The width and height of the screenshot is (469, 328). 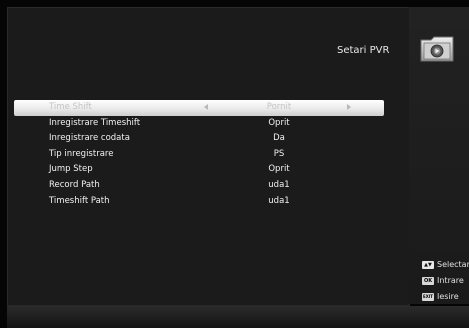 What do you see at coordinates (71, 169) in the screenshot?
I see `menu-item-label: Jump Step` at bounding box center [71, 169].